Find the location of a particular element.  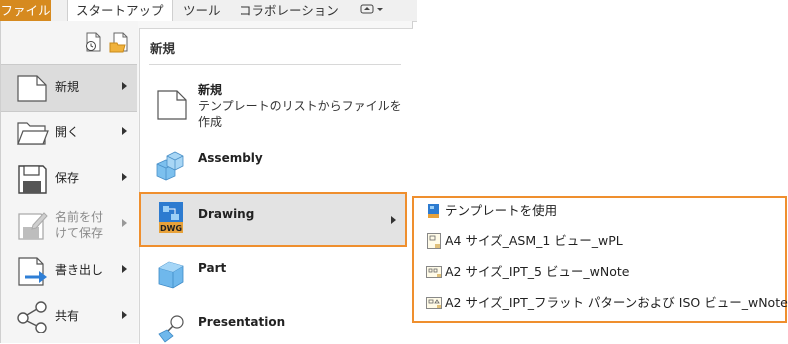

left-menu-share-label: 共有 is located at coordinates (67, 316).